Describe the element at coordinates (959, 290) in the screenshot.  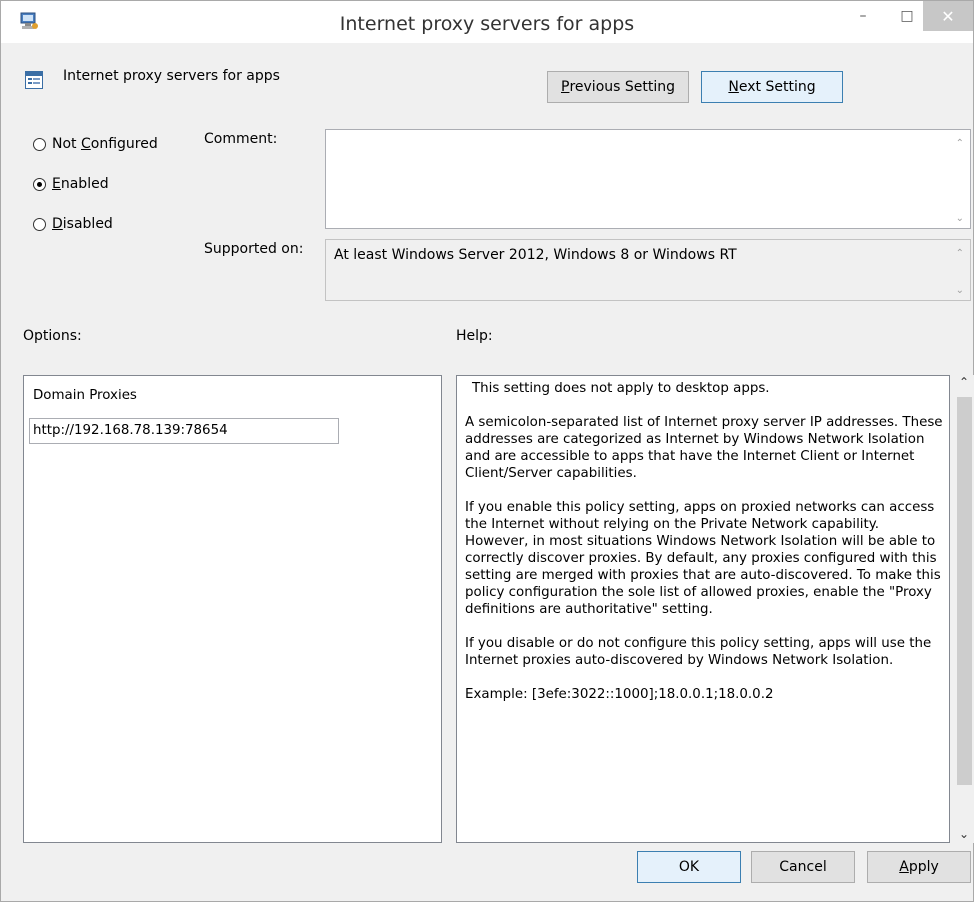
I see `supported-scroll-down-icon: ⌄` at that location.